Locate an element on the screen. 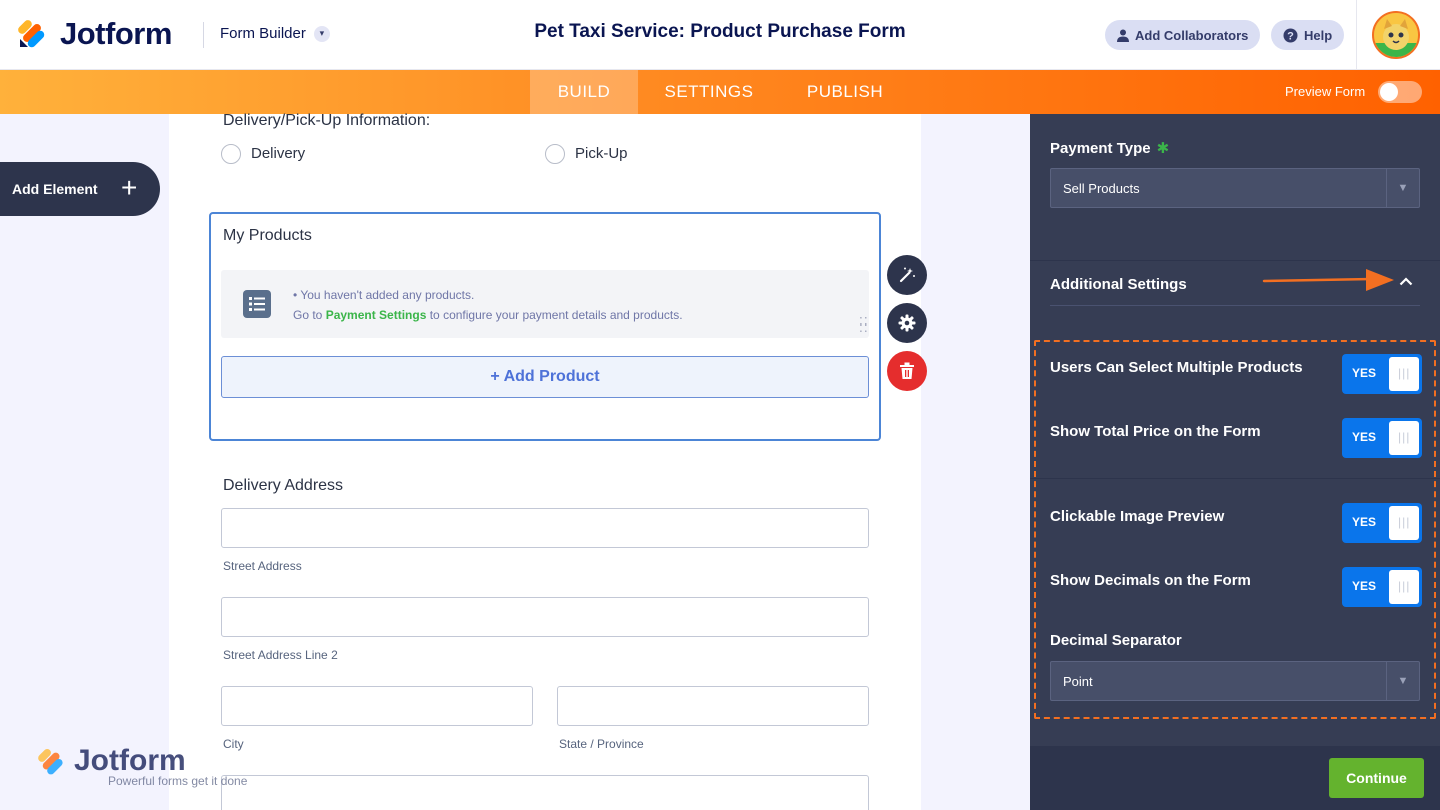 The height and width of the screenshot is (810, 1440). payment-type-label: Payment Type ✱ is located at coordinates (1109, 148).